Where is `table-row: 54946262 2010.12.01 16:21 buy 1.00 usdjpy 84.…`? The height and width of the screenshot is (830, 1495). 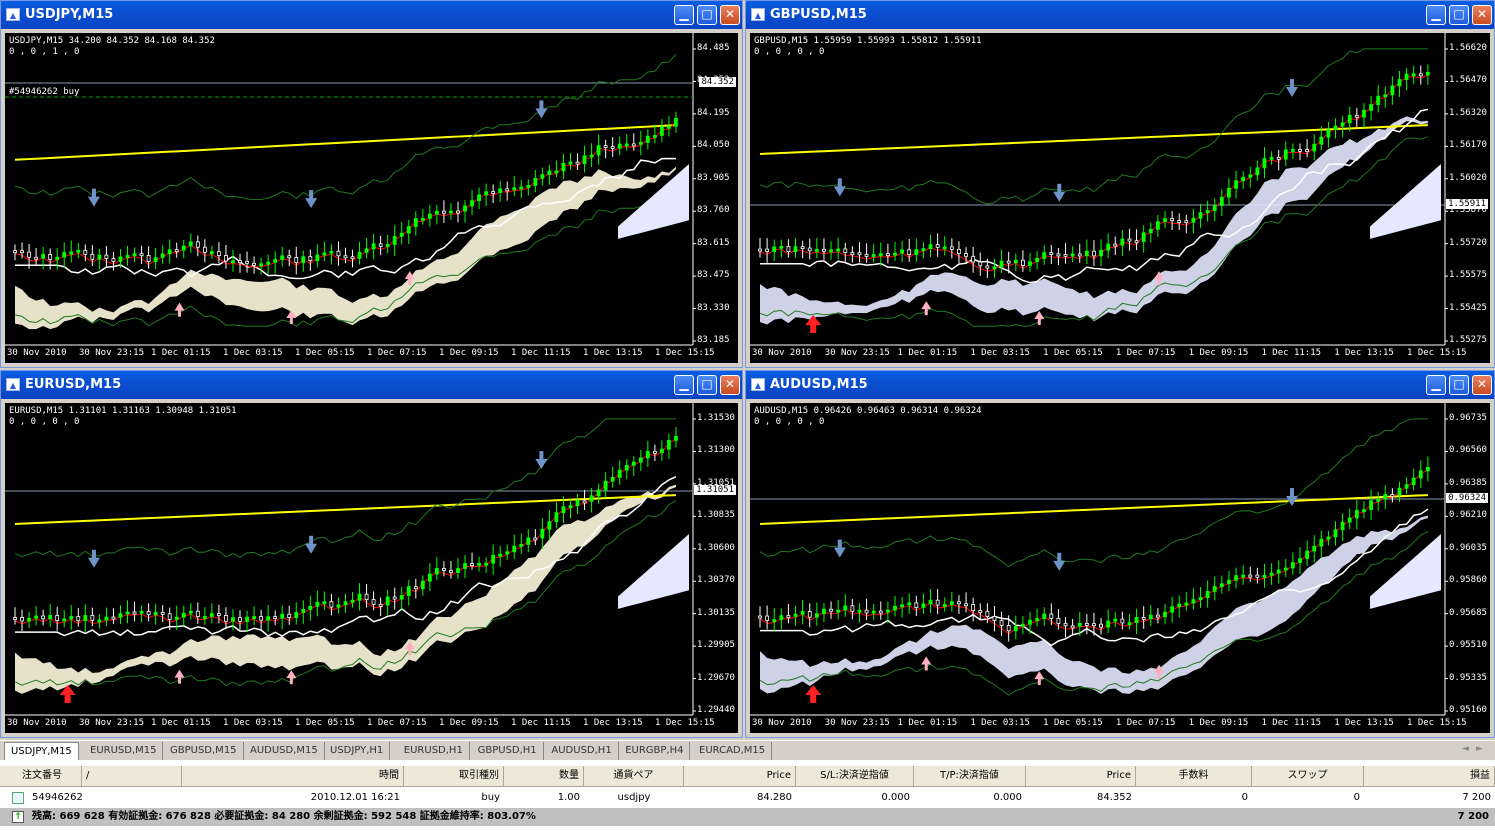
table-row: 54946262 2010.12.01 16:21 buy 1.00 usdjpy 84.… is located at coordinates (747, 798).